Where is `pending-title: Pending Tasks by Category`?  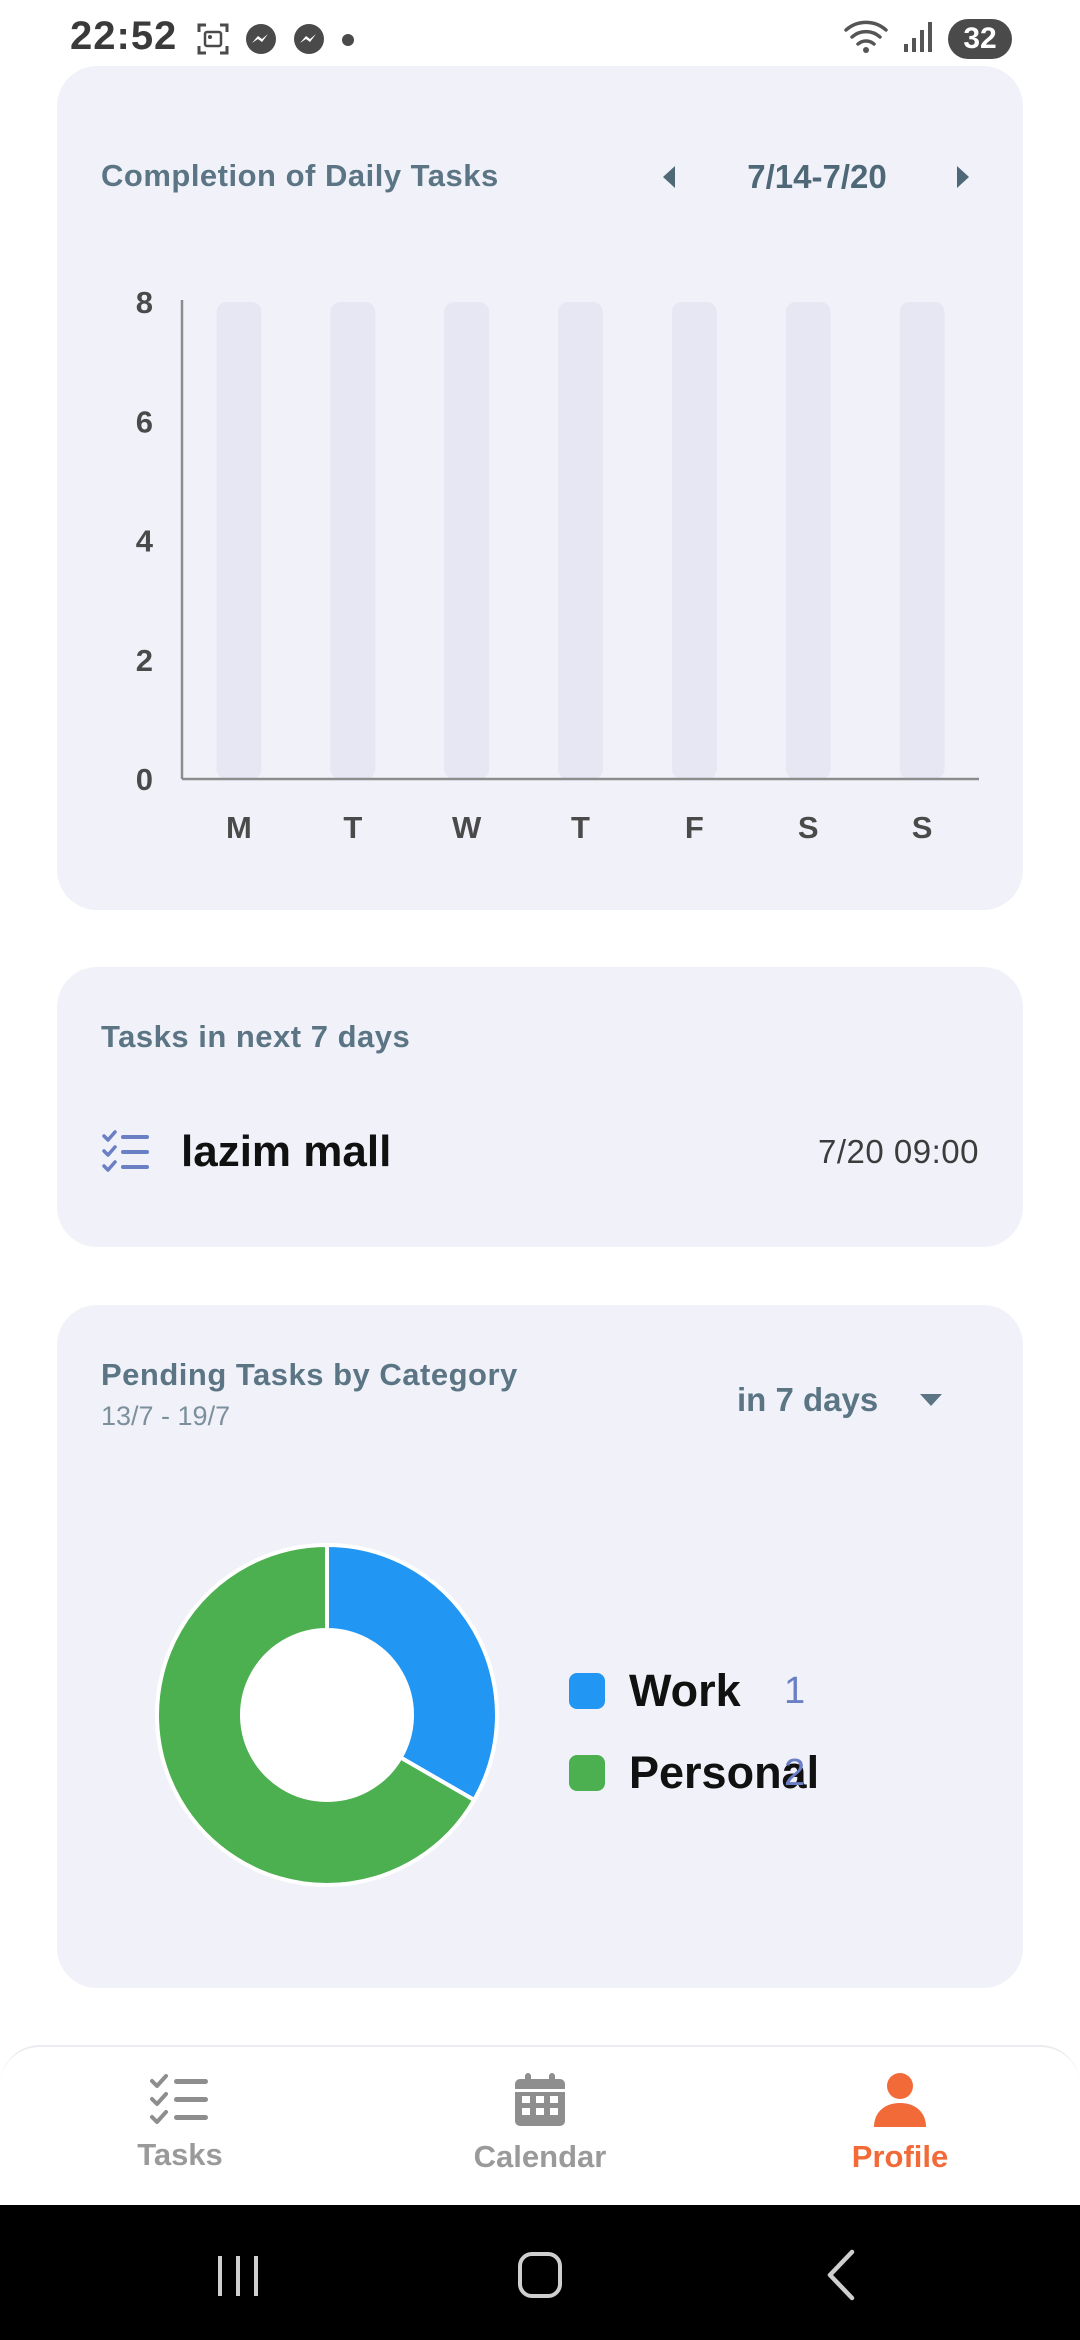 pending-title: Pending Tasks by Category is located at coordinates (309, 1374).